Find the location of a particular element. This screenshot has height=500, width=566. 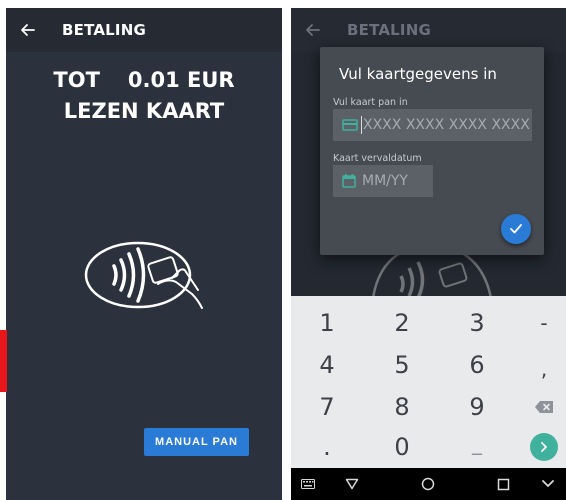

enter-key is located at coordinates (538, 447).